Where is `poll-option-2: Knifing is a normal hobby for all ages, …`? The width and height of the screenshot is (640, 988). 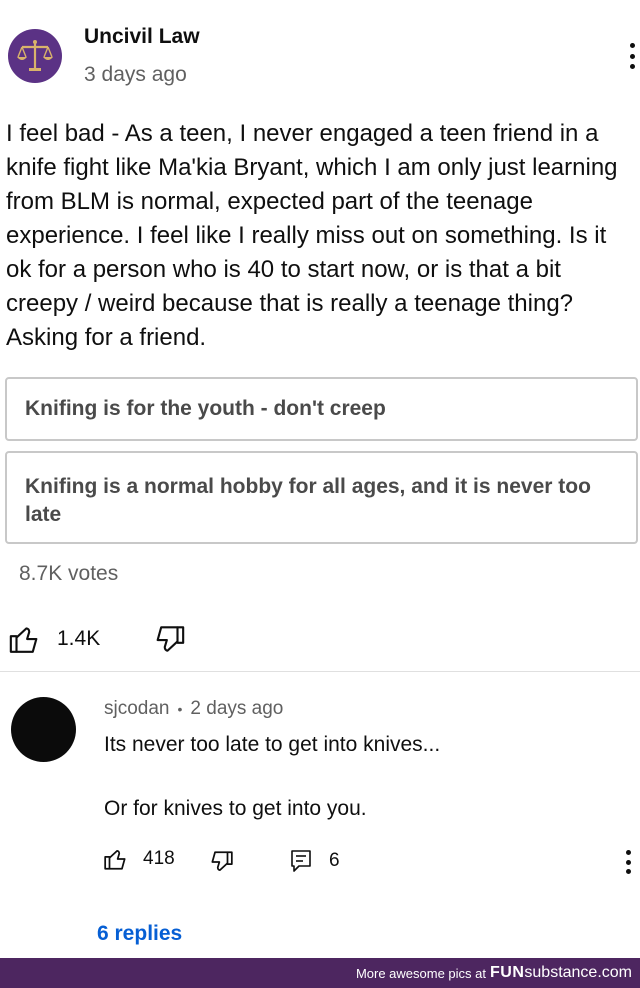 poll-option-2: Knifing is a normal hobby for all ages, … is located at coordinates (321, 497).